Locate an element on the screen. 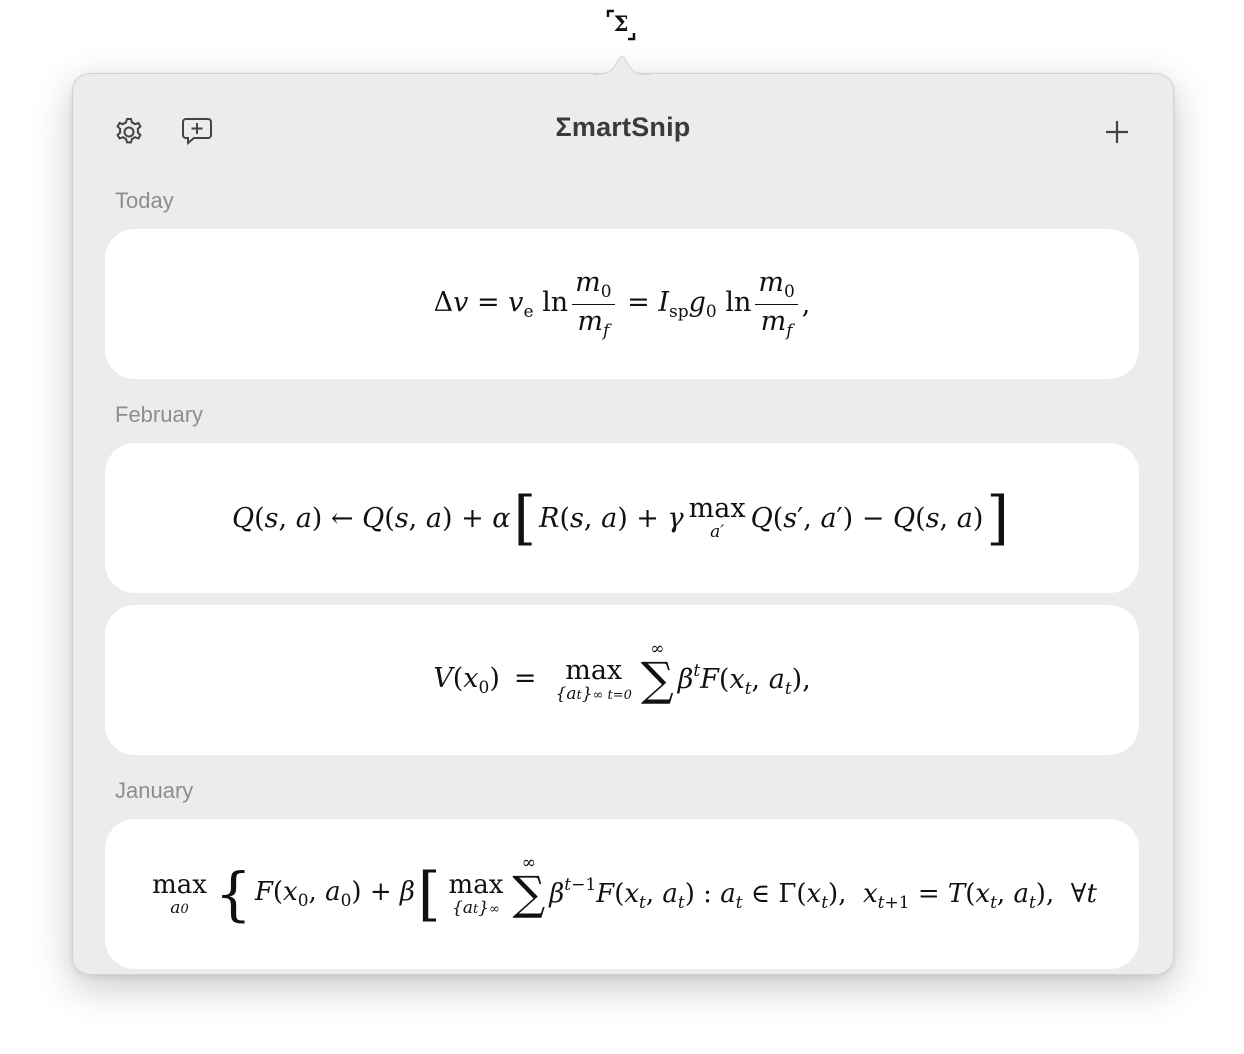  popover-arrow is located at coordinates (622, 65).